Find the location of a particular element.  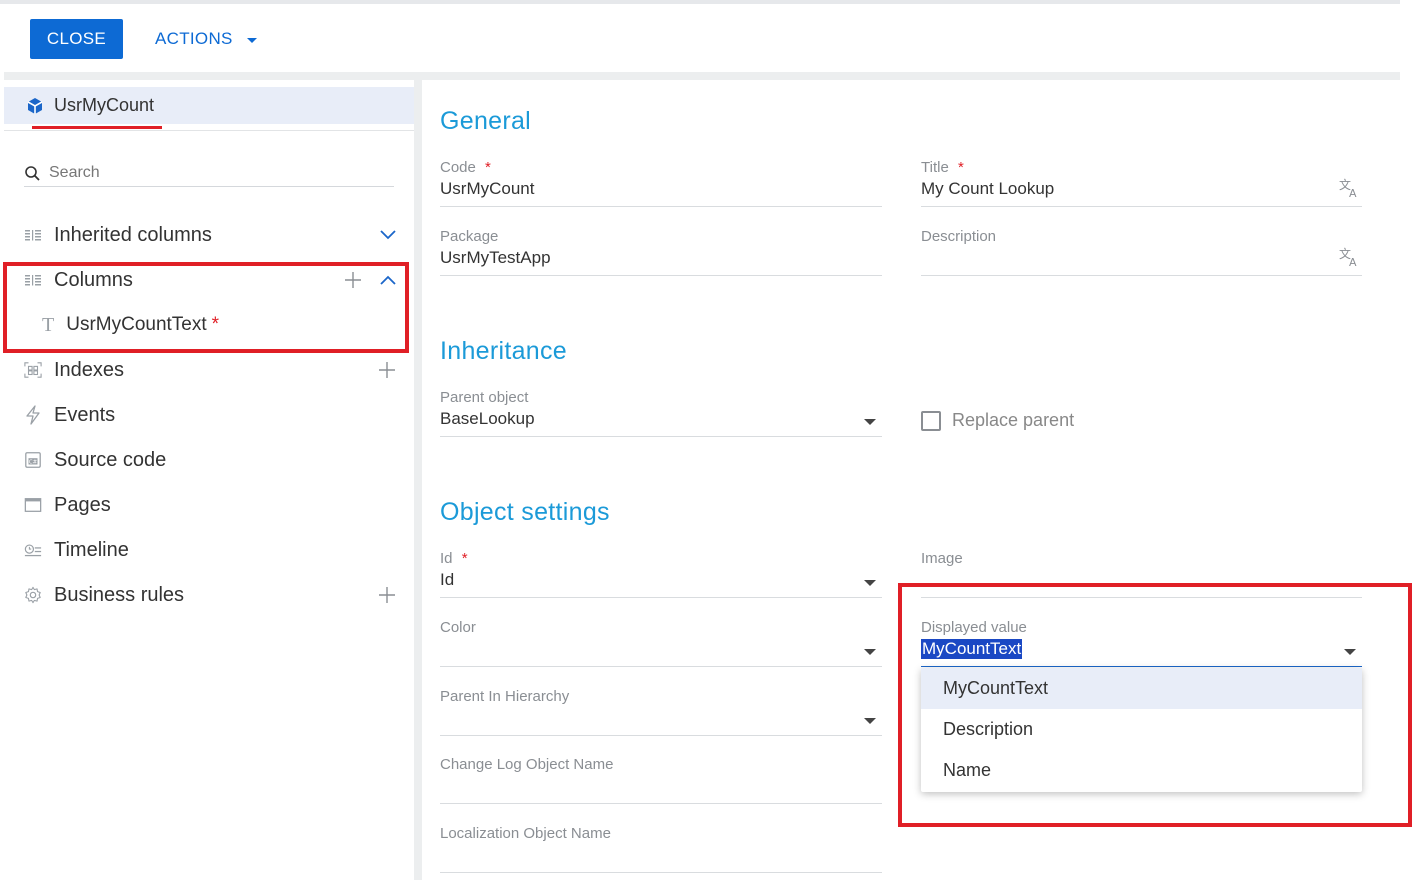

section-title-general: General is located at coordinates (486, 121).